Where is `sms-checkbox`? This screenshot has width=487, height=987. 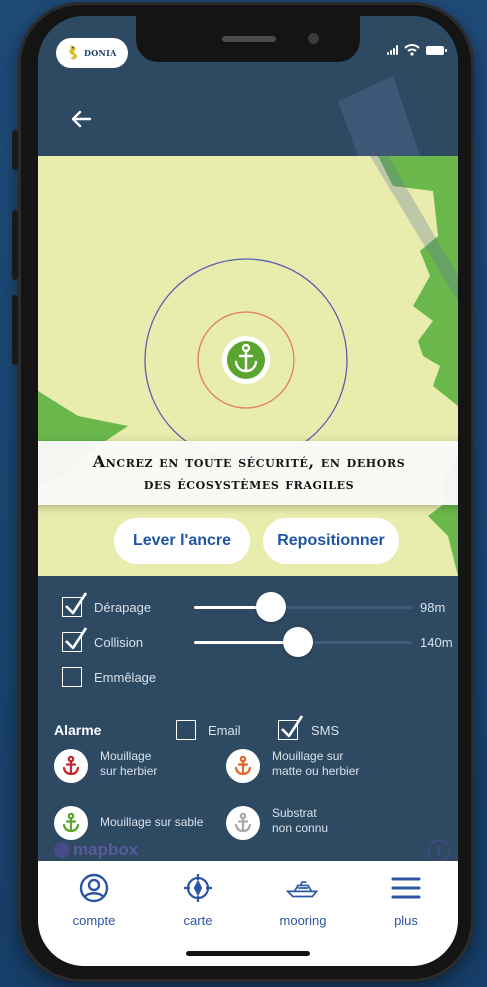 sms-checkbox is located at coordinates (291, 727).